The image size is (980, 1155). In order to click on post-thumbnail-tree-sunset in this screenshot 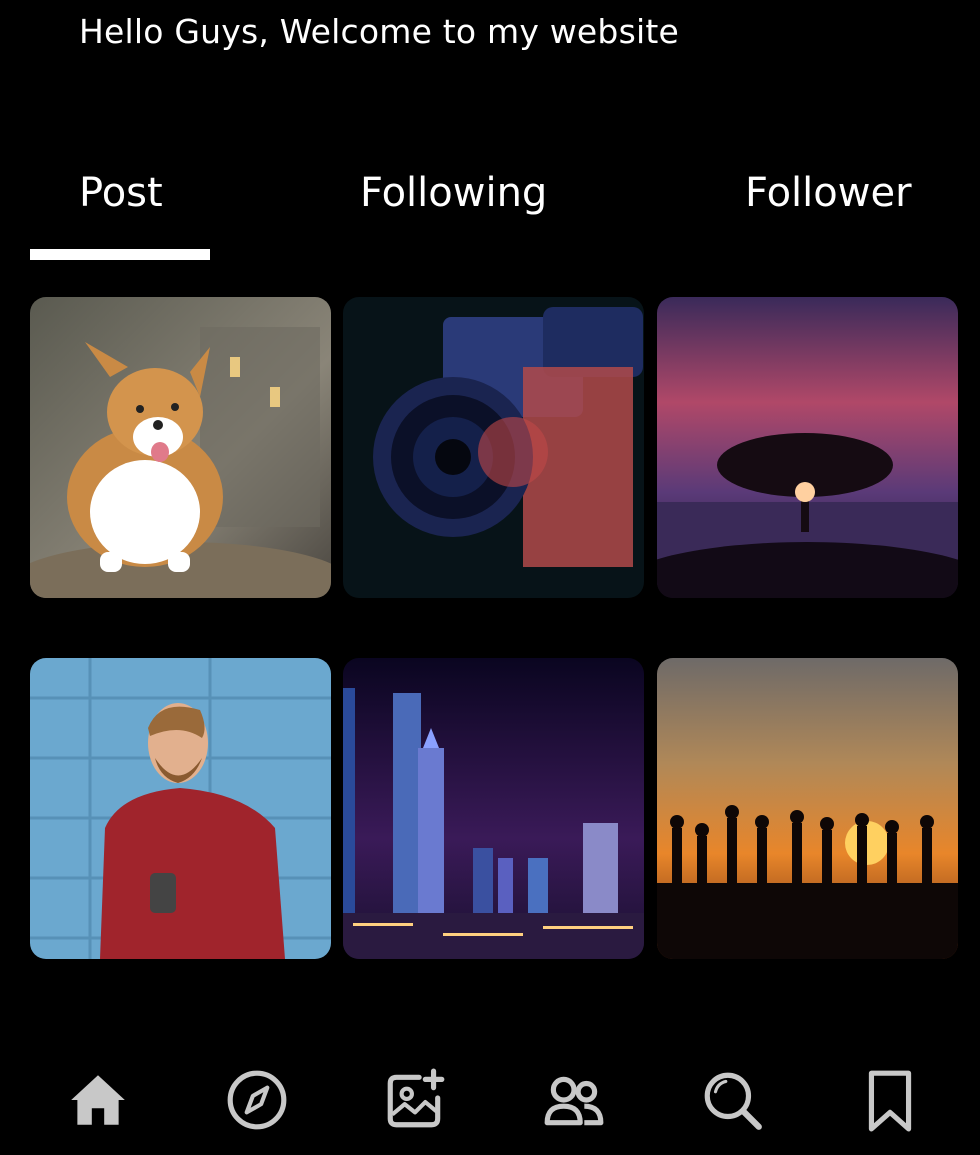, I will do `click(807, 447)`.